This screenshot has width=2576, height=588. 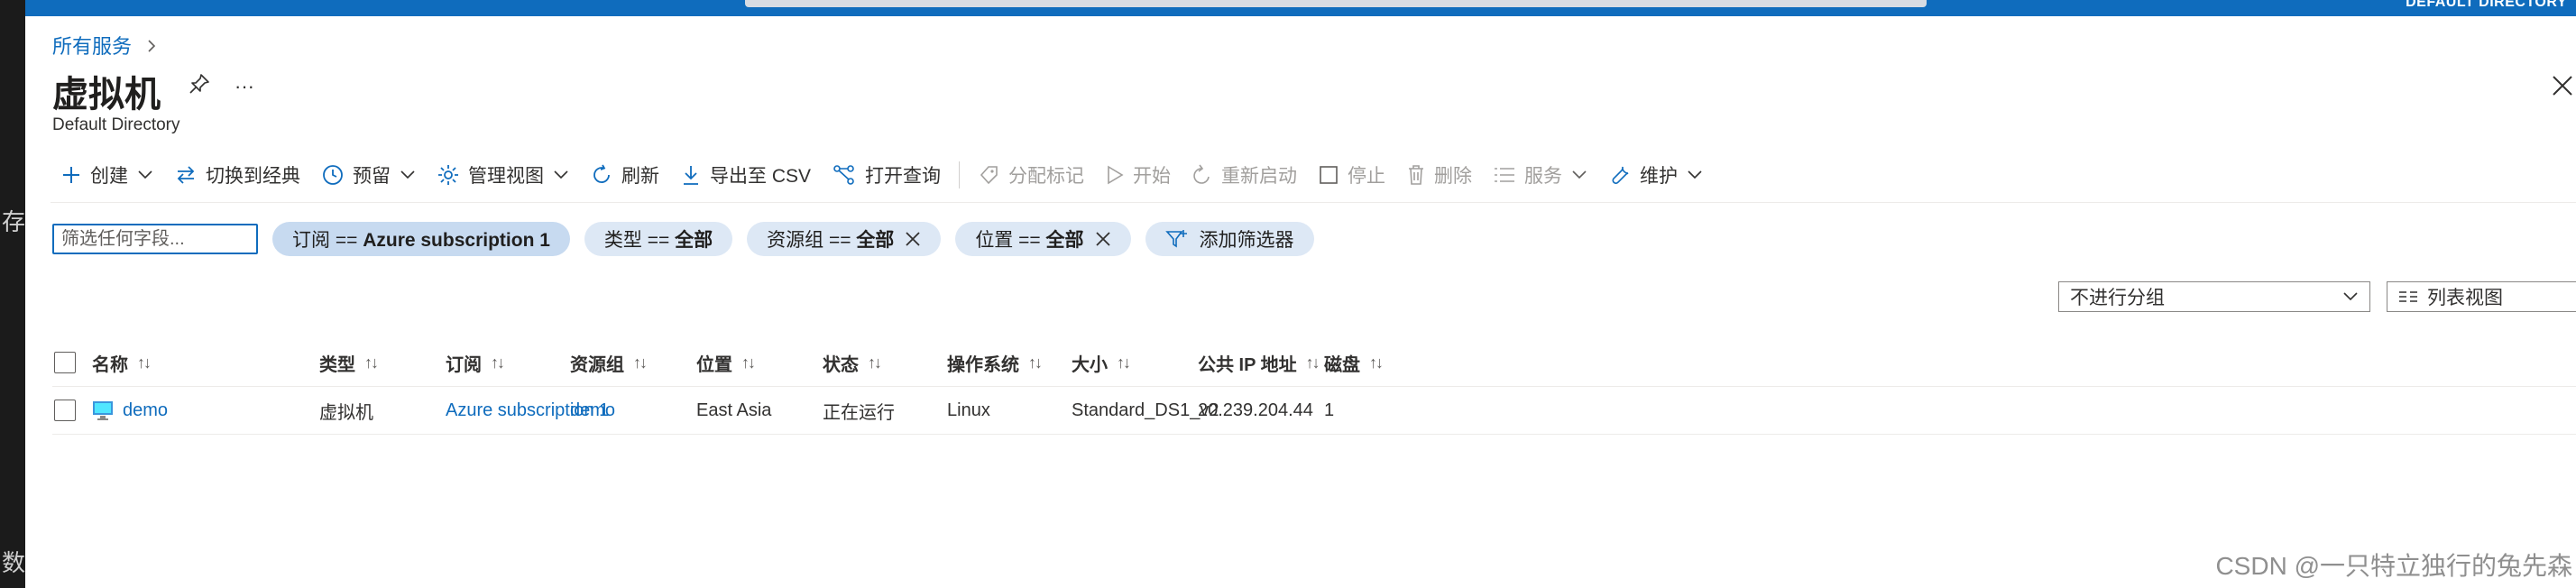 I want to click on maintenance-label: 维护, so click(x=1659, y=176).